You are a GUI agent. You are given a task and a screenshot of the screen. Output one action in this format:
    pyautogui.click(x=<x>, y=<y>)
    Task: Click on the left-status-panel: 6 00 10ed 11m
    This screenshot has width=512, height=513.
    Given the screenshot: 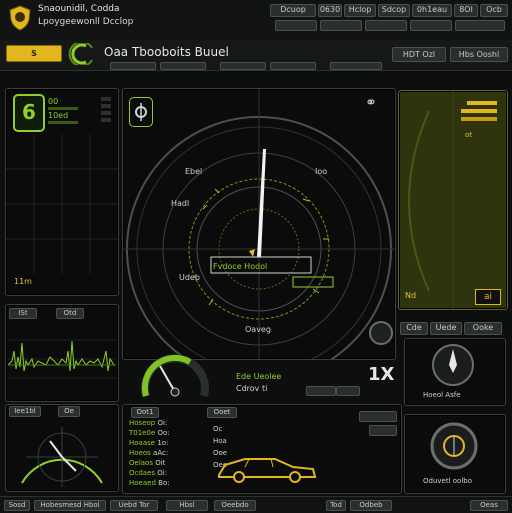 What is the action you would take?
    pyautogui.click(x=62, y=192)
    